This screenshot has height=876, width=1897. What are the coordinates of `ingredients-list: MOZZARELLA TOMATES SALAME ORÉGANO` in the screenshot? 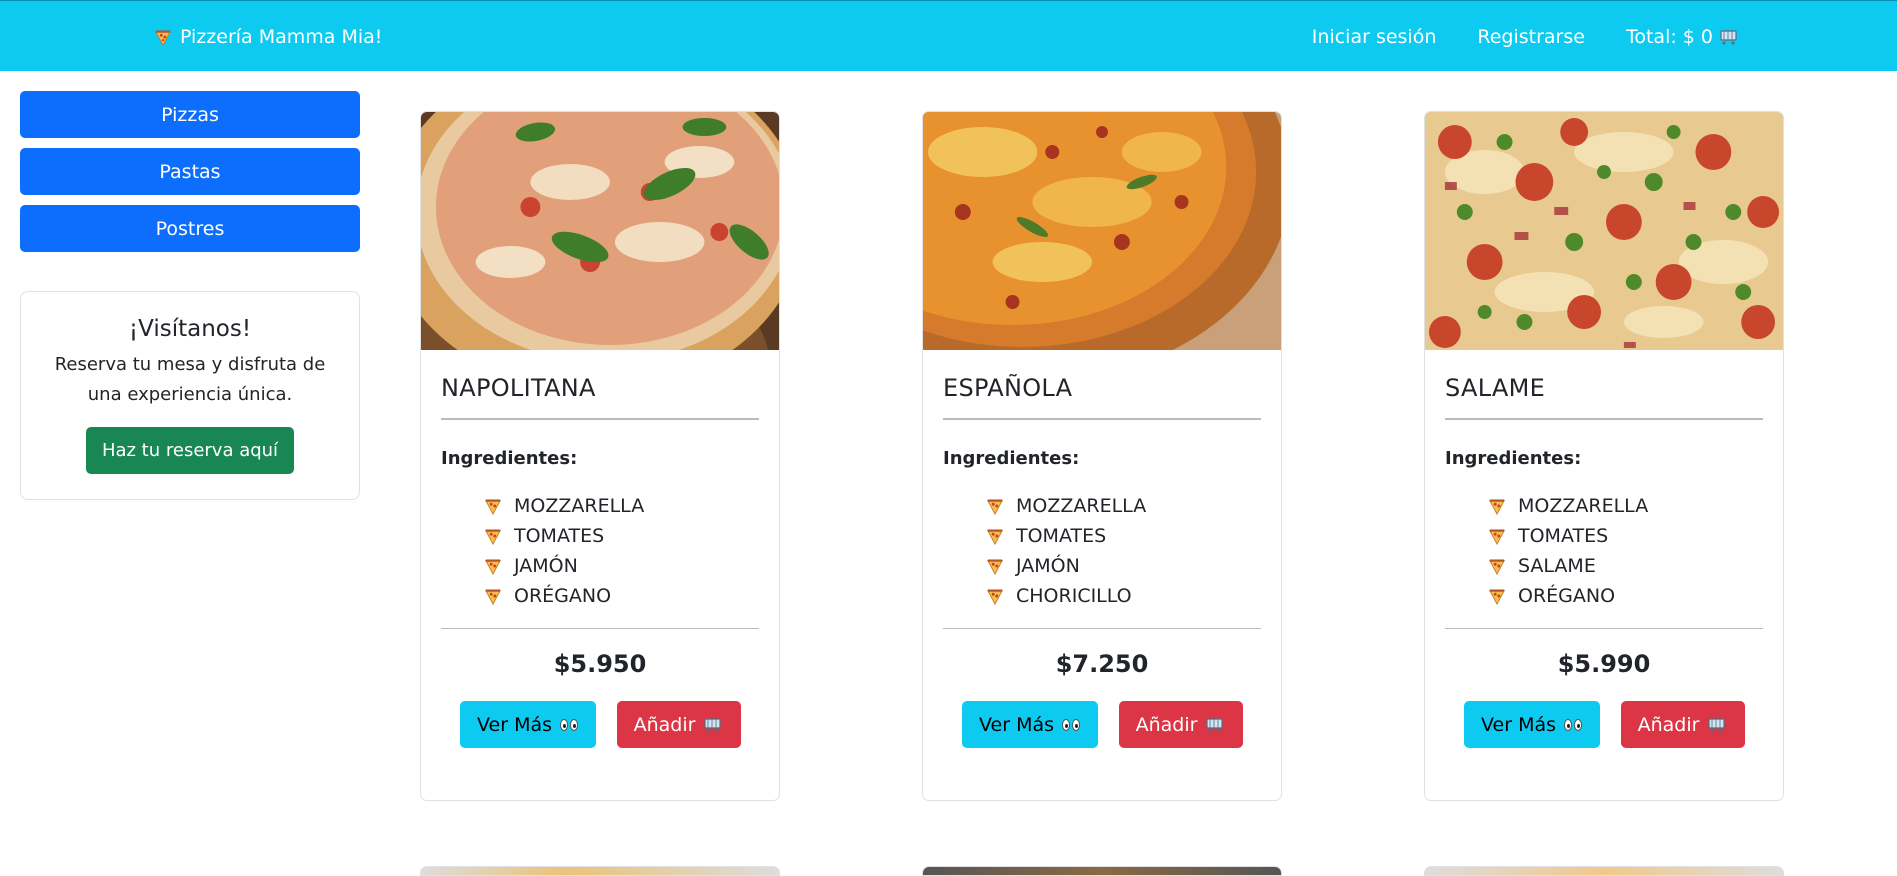 It's located at (1635, 551).